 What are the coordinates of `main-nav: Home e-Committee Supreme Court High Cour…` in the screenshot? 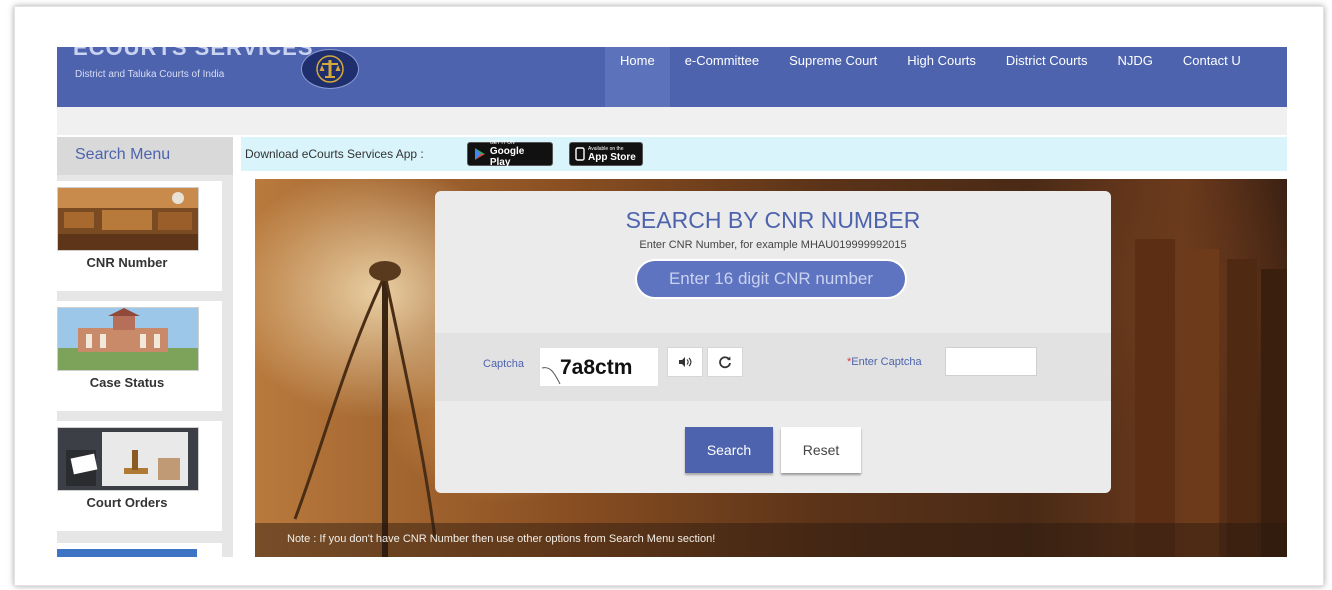 It's located at (930, 77).